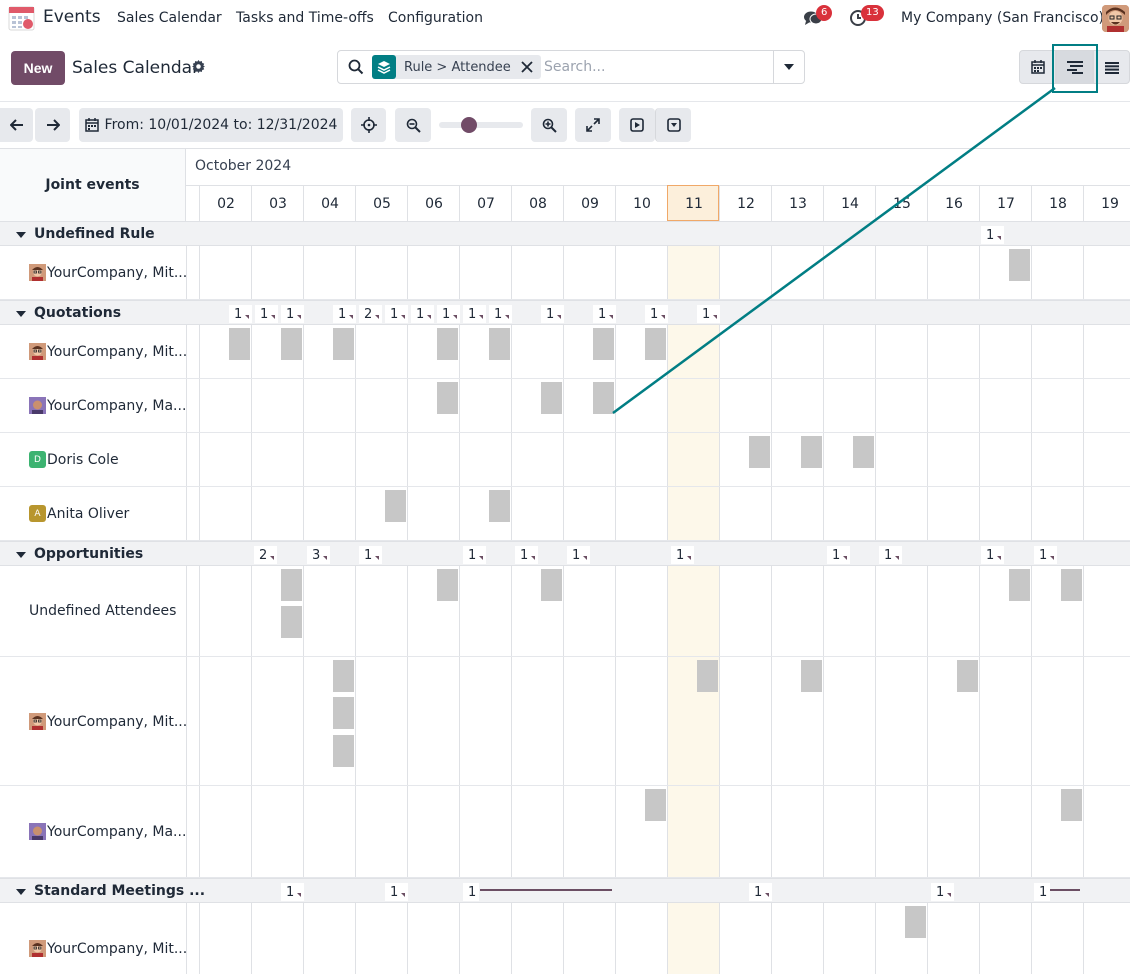  Describe the element at coordinates (1115, 18) in the screenshot. I see `user-avatar` at that location.